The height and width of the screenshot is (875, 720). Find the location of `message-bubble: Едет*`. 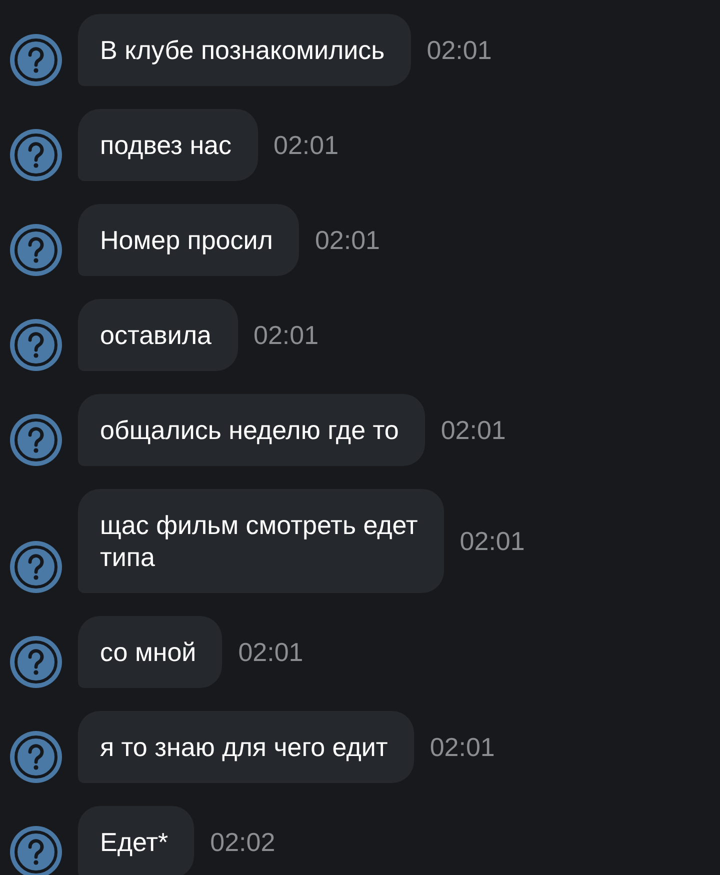

message-bubble: Едет* is located at coordinates (136, 840).